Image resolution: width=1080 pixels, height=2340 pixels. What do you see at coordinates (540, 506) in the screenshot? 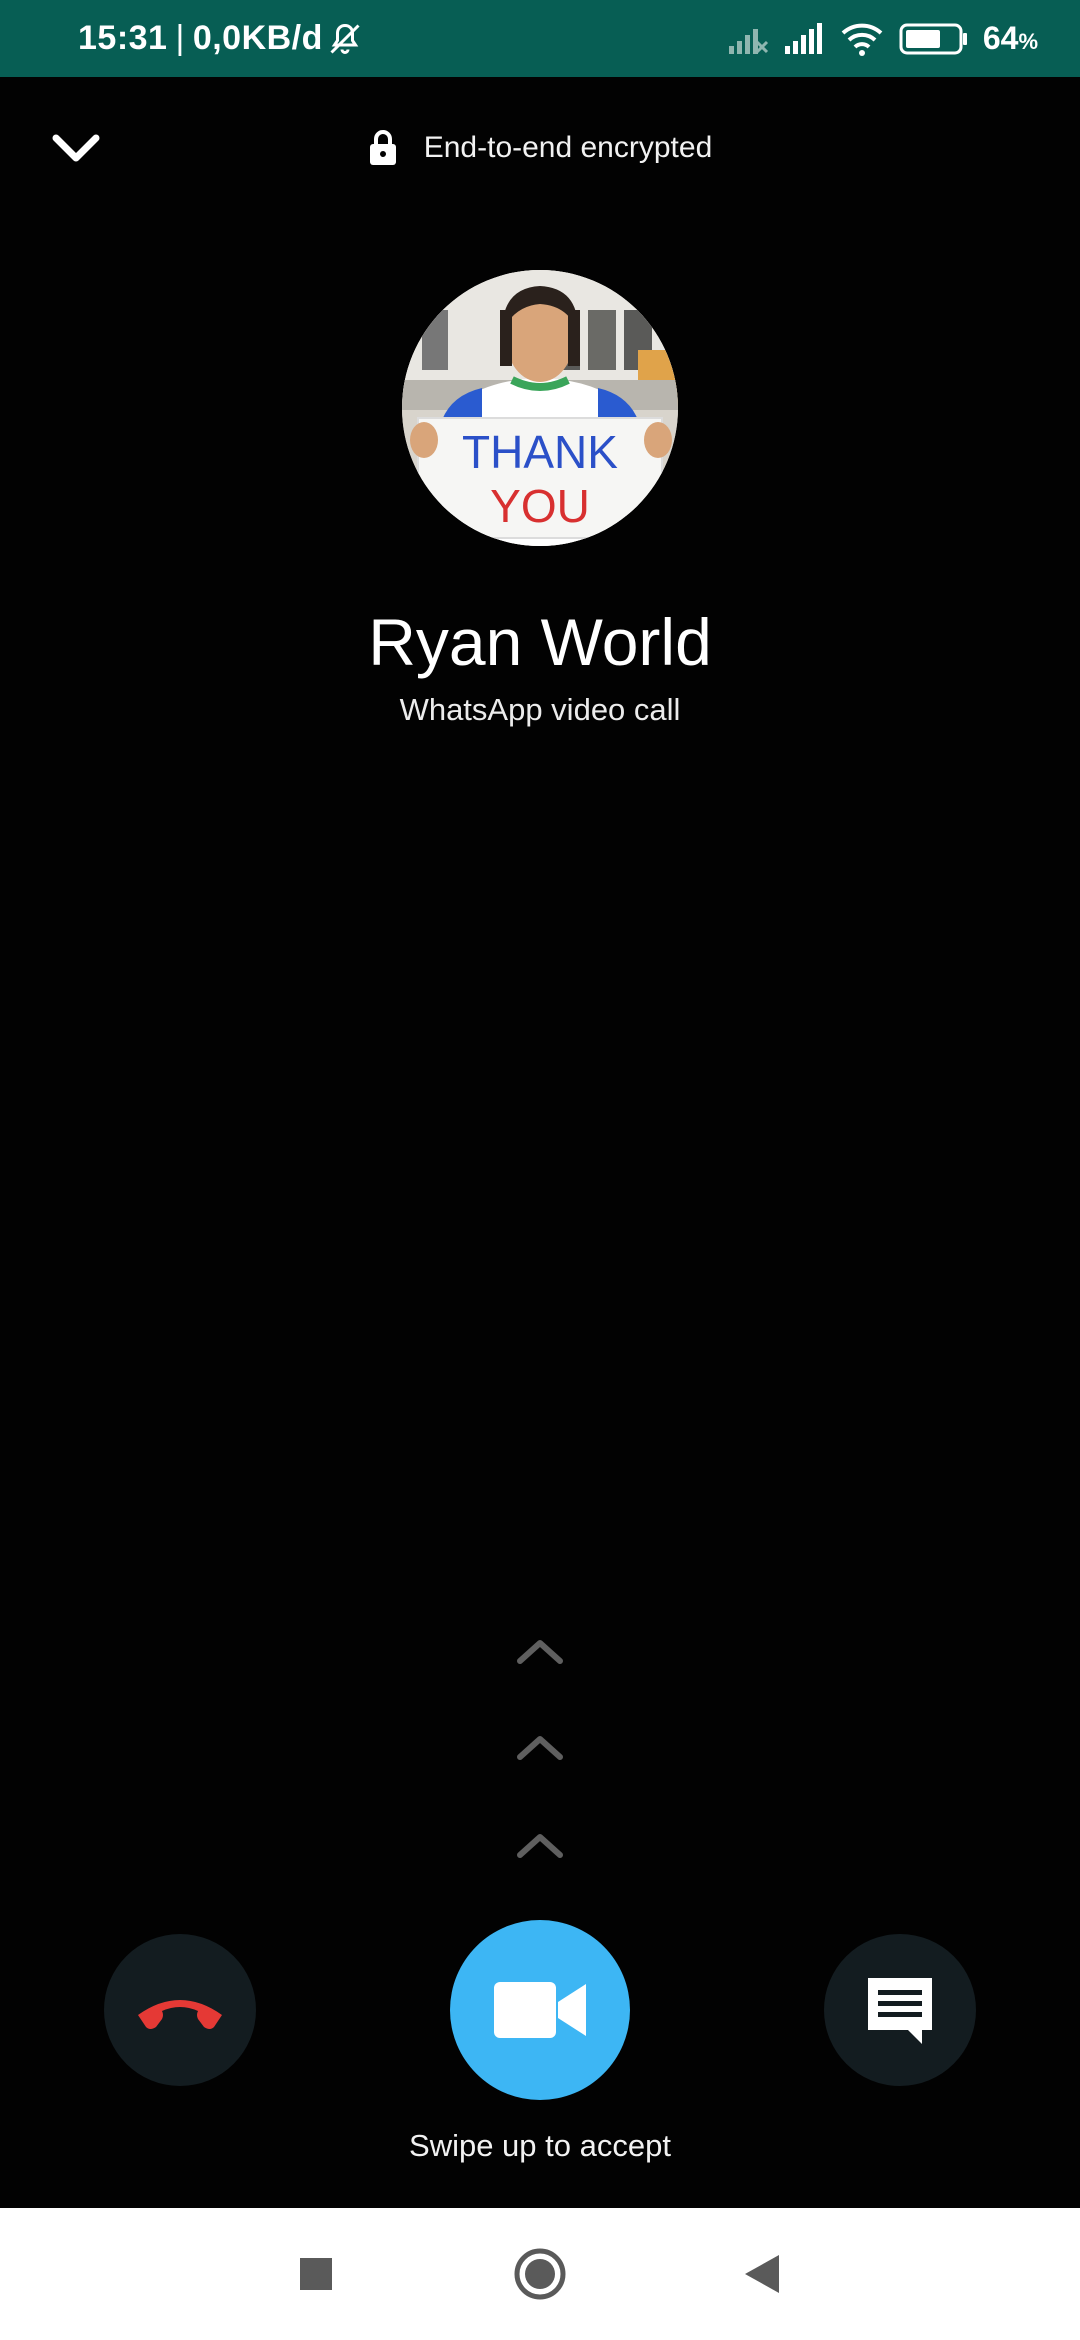
I see `sign-text-line2: YOU` at bounding box center [540, 506].